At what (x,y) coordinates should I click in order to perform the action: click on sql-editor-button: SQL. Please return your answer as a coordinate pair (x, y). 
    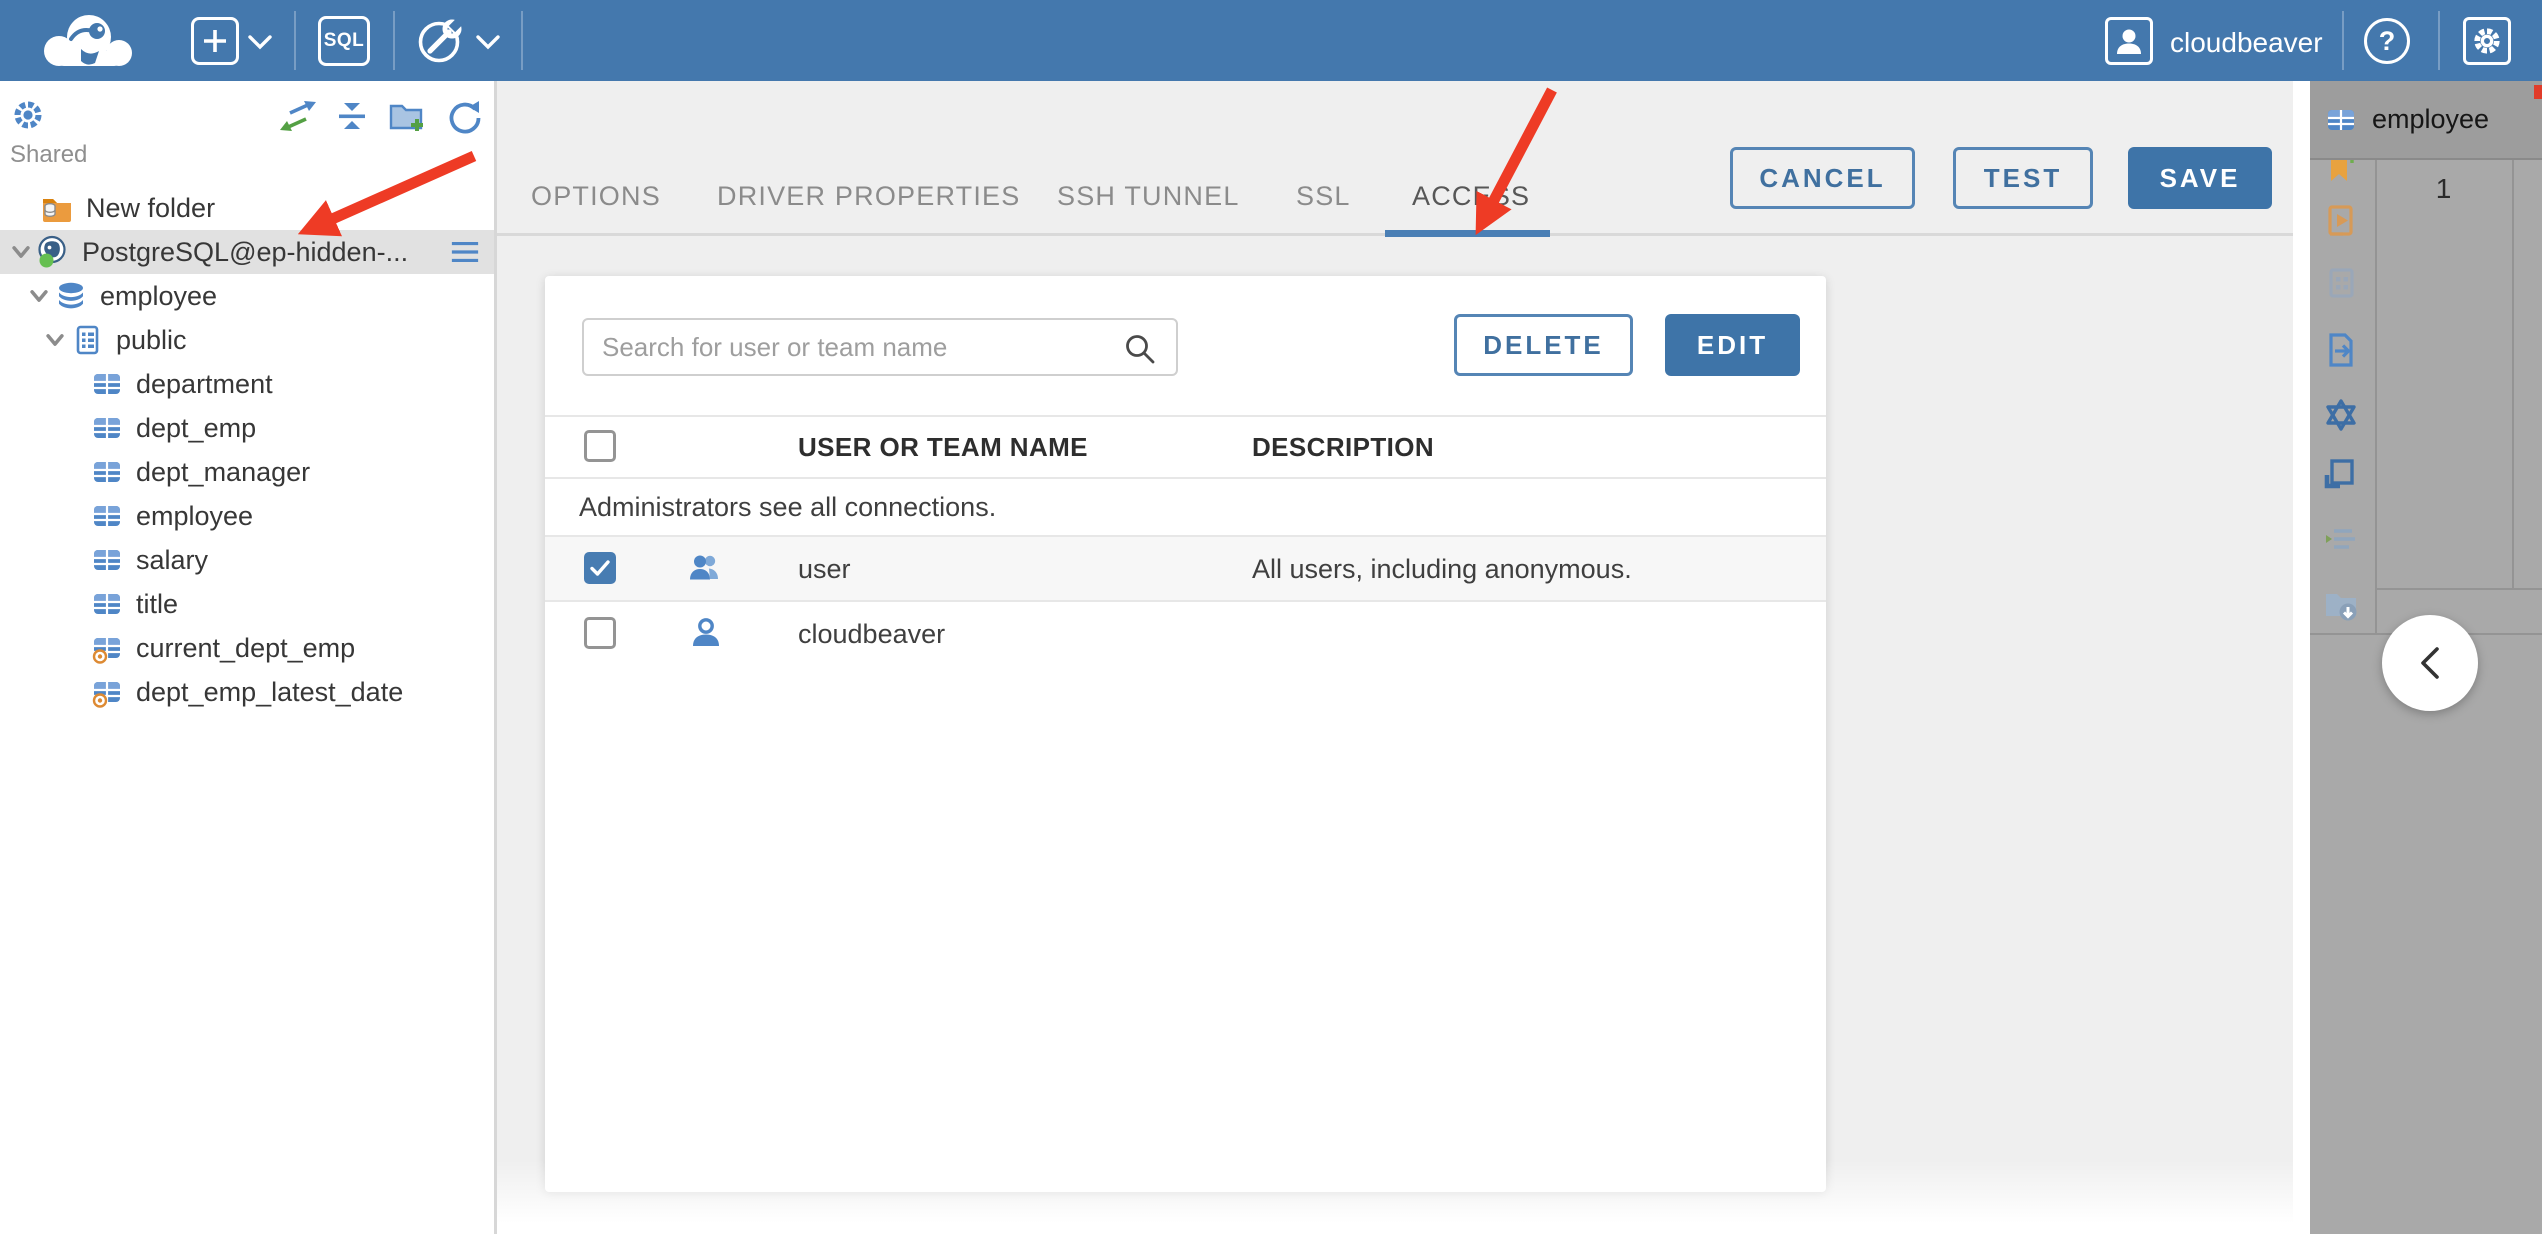
    Looking at the image, I should click on (344, 41).